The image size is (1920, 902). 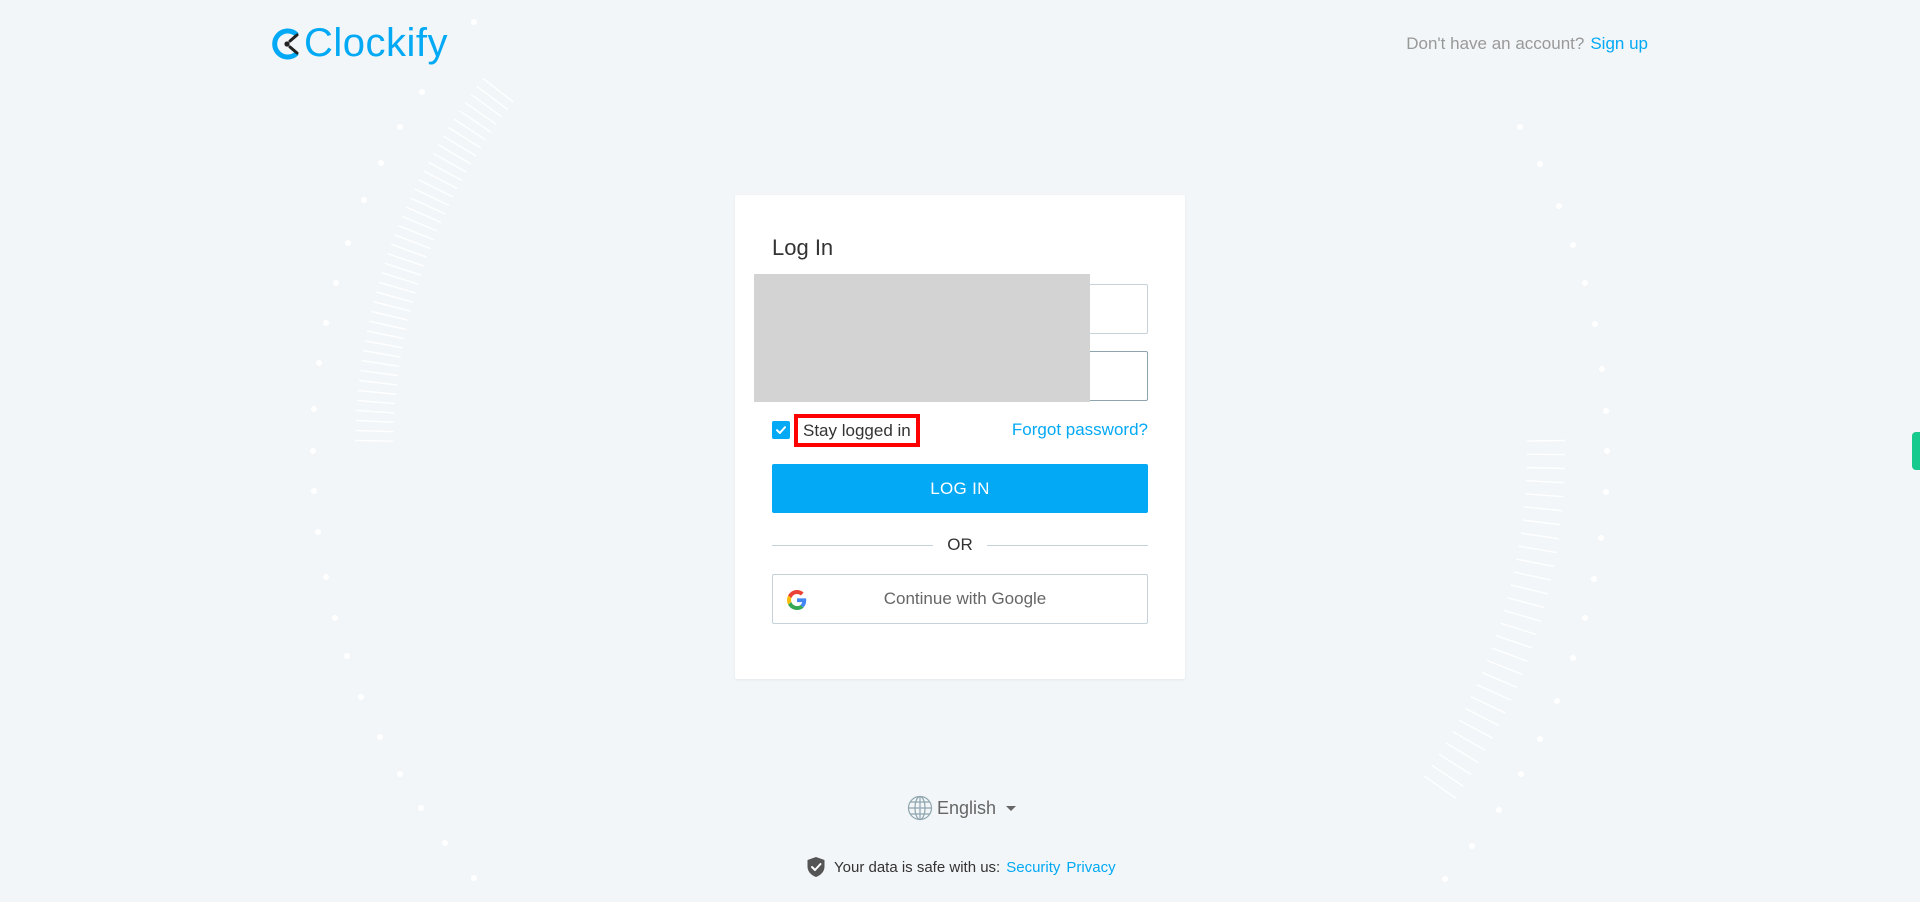 What do you see at coordinates (853, 545) in the screenshot?
I see `divider-line-left` at bounding box center [853, 545].